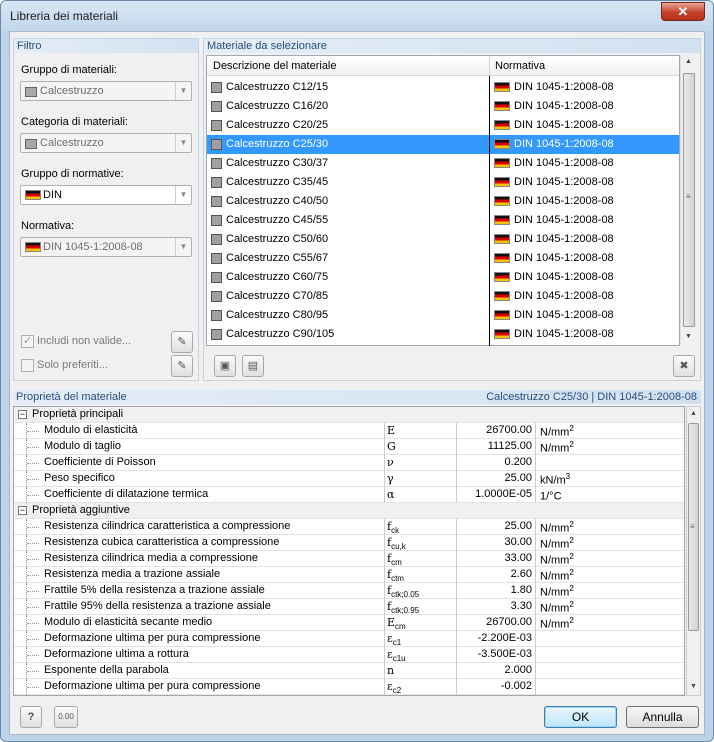  What do you see at coordinates (571, 428) in the screenshot?
I see `unit-exponent: 2` at bounding box center [571, 428].